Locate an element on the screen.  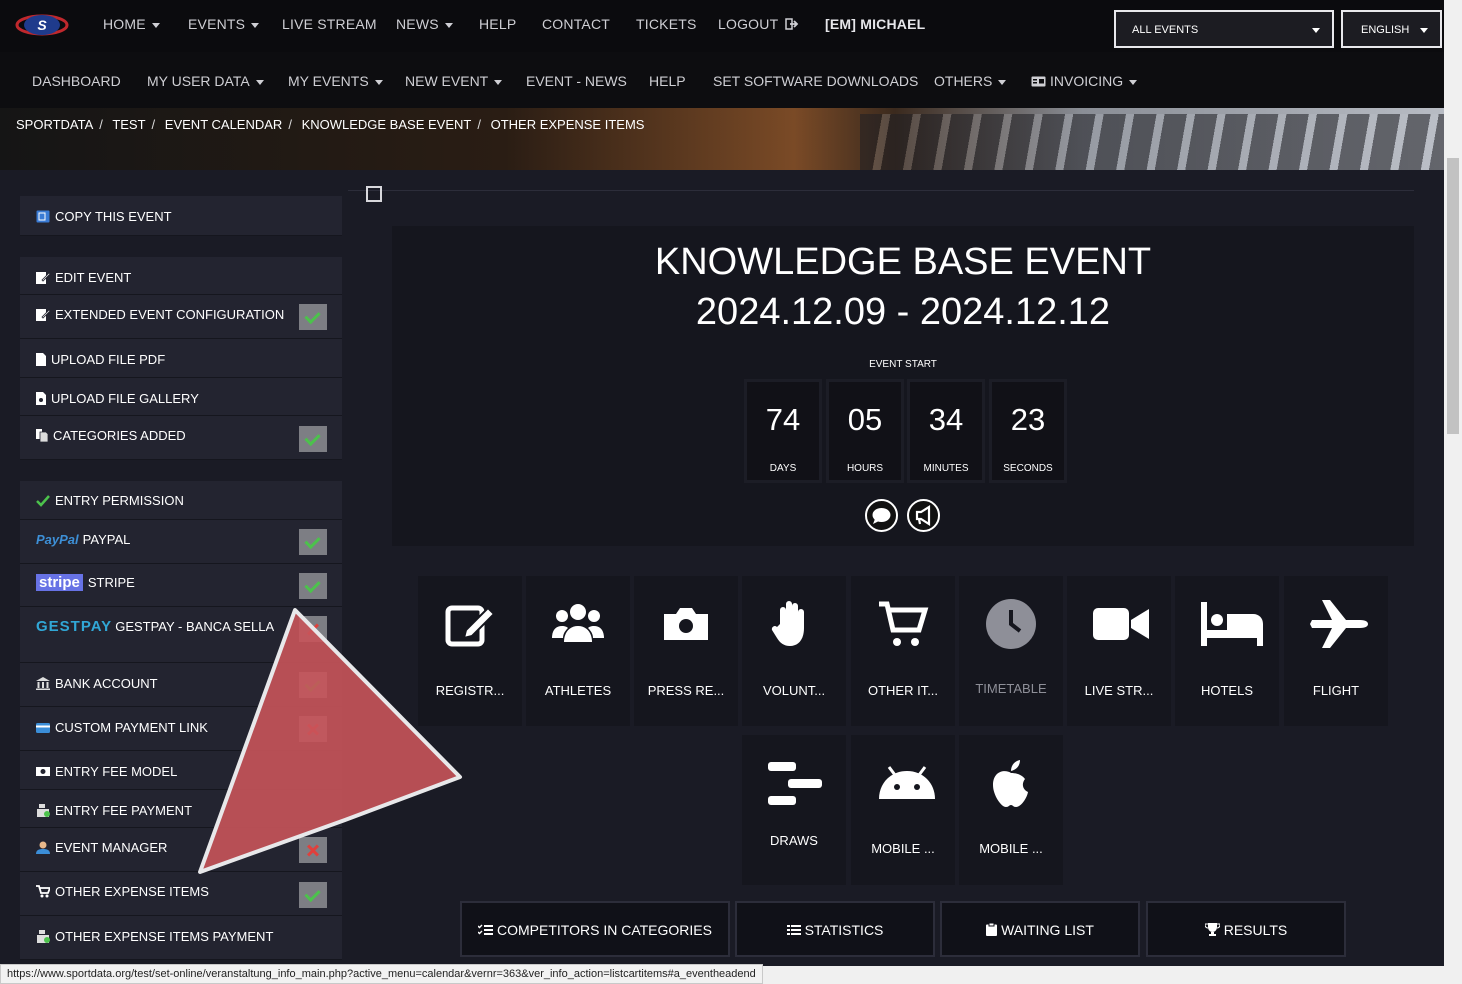
sidebar-label: STRIPE is located at coordinates (111, 582).